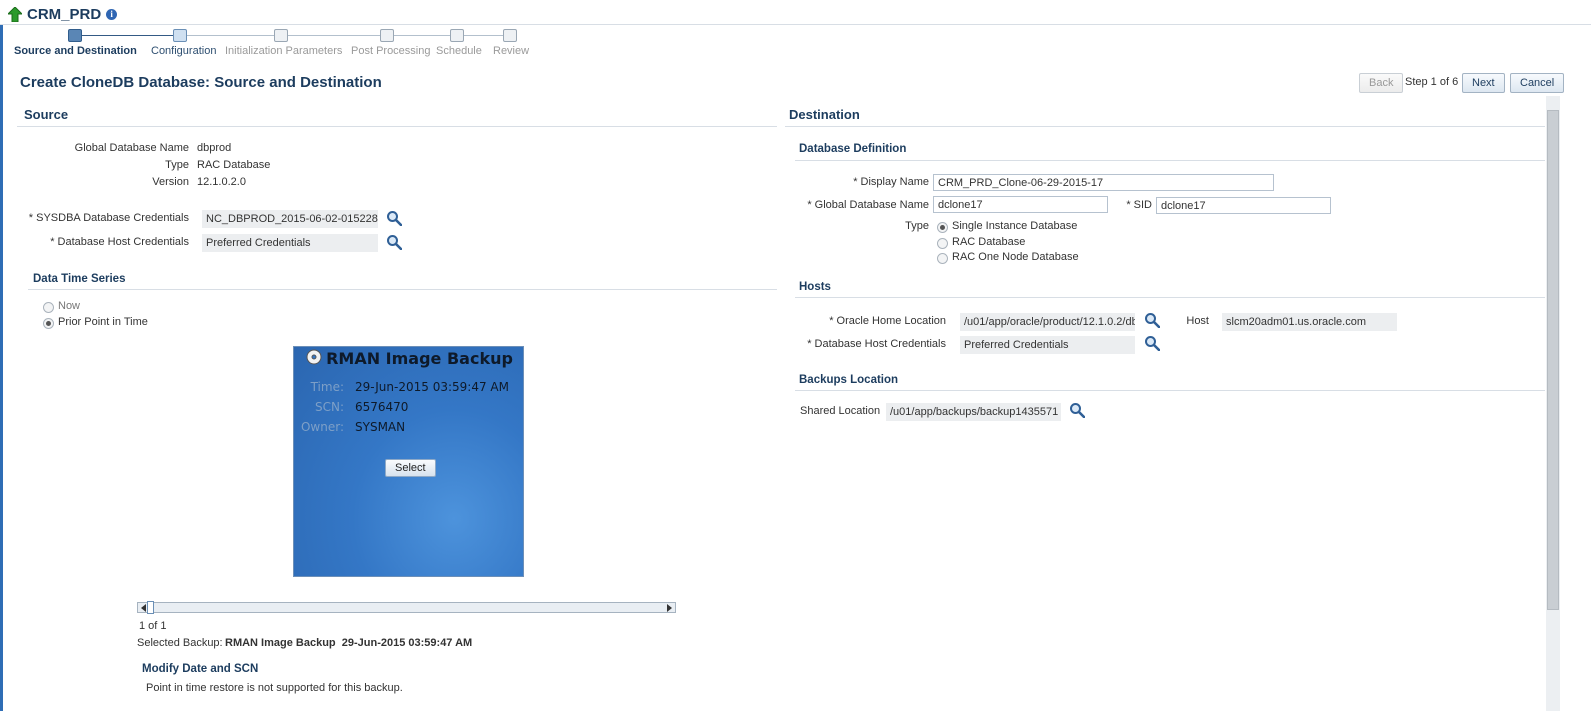  Describe the element at coordinates (1170, 297) in the screenshot. I see `hosts-divider` at that location.